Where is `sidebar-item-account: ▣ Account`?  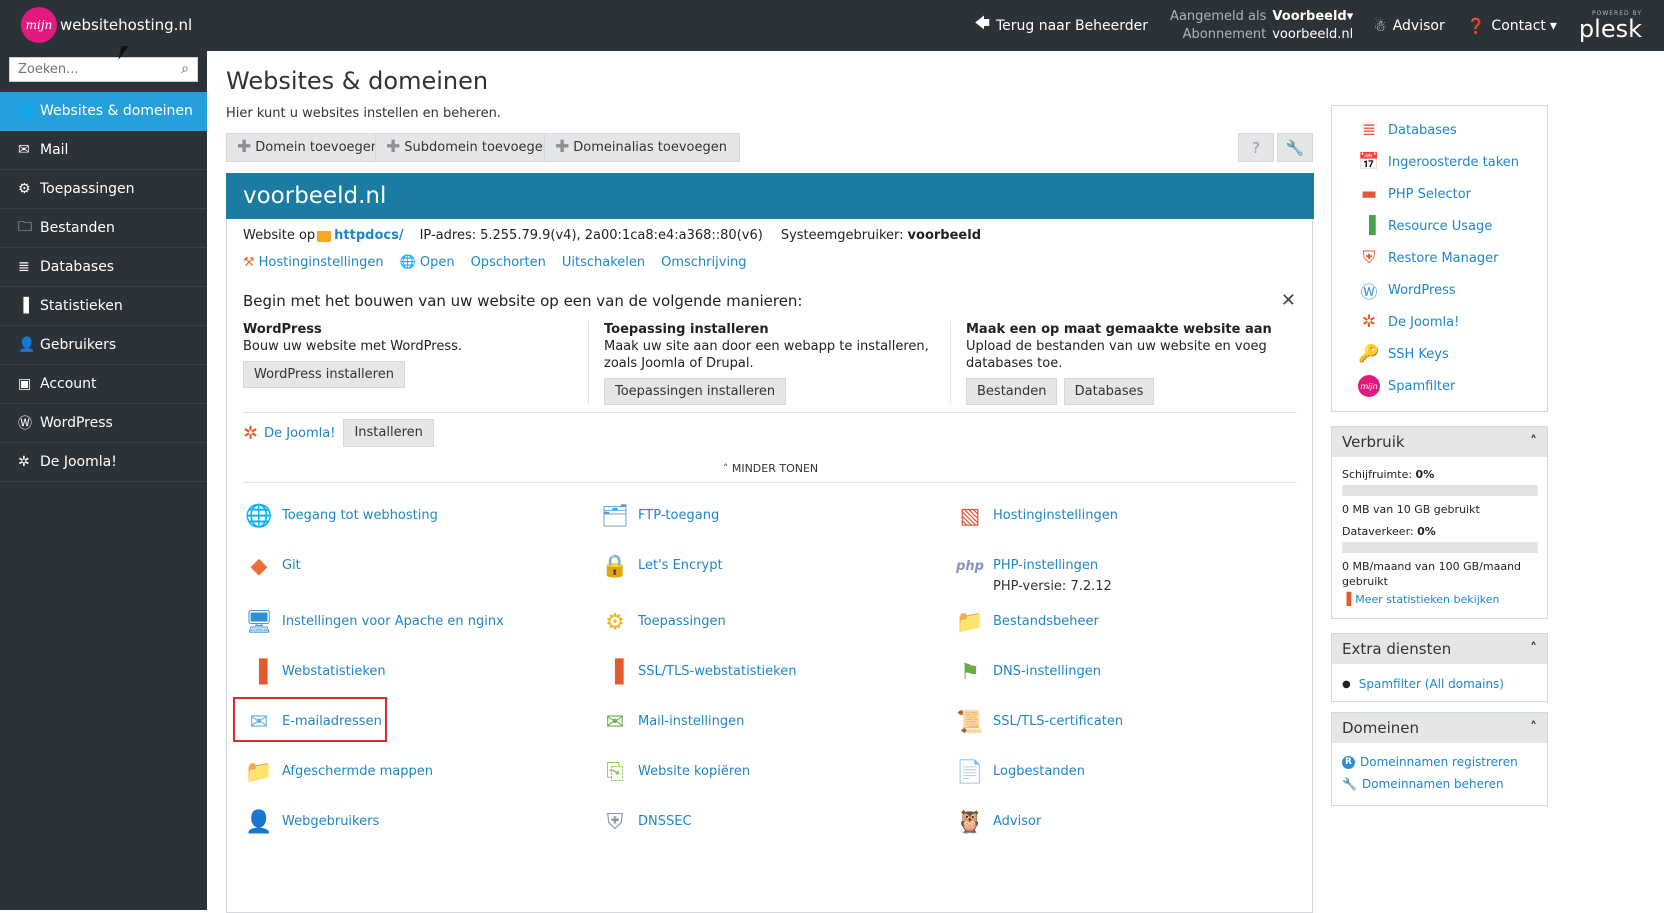 sidebar-item-account: ▣ Account is located at coordinates (103, 384).